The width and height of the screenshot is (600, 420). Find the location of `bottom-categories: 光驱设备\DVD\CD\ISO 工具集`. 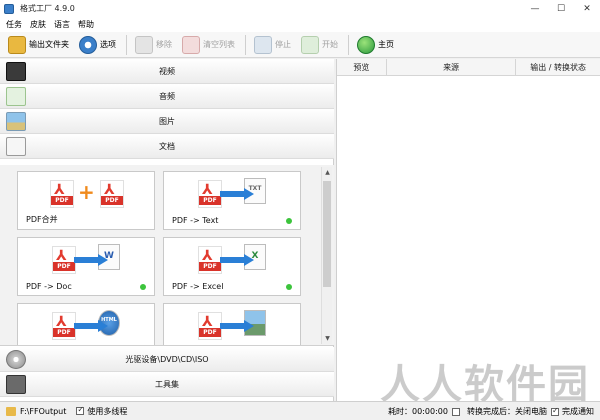

bottom-categories: 光驱设备\DVD\CD\ISO 工具集 is located at coordinates (167, 372).